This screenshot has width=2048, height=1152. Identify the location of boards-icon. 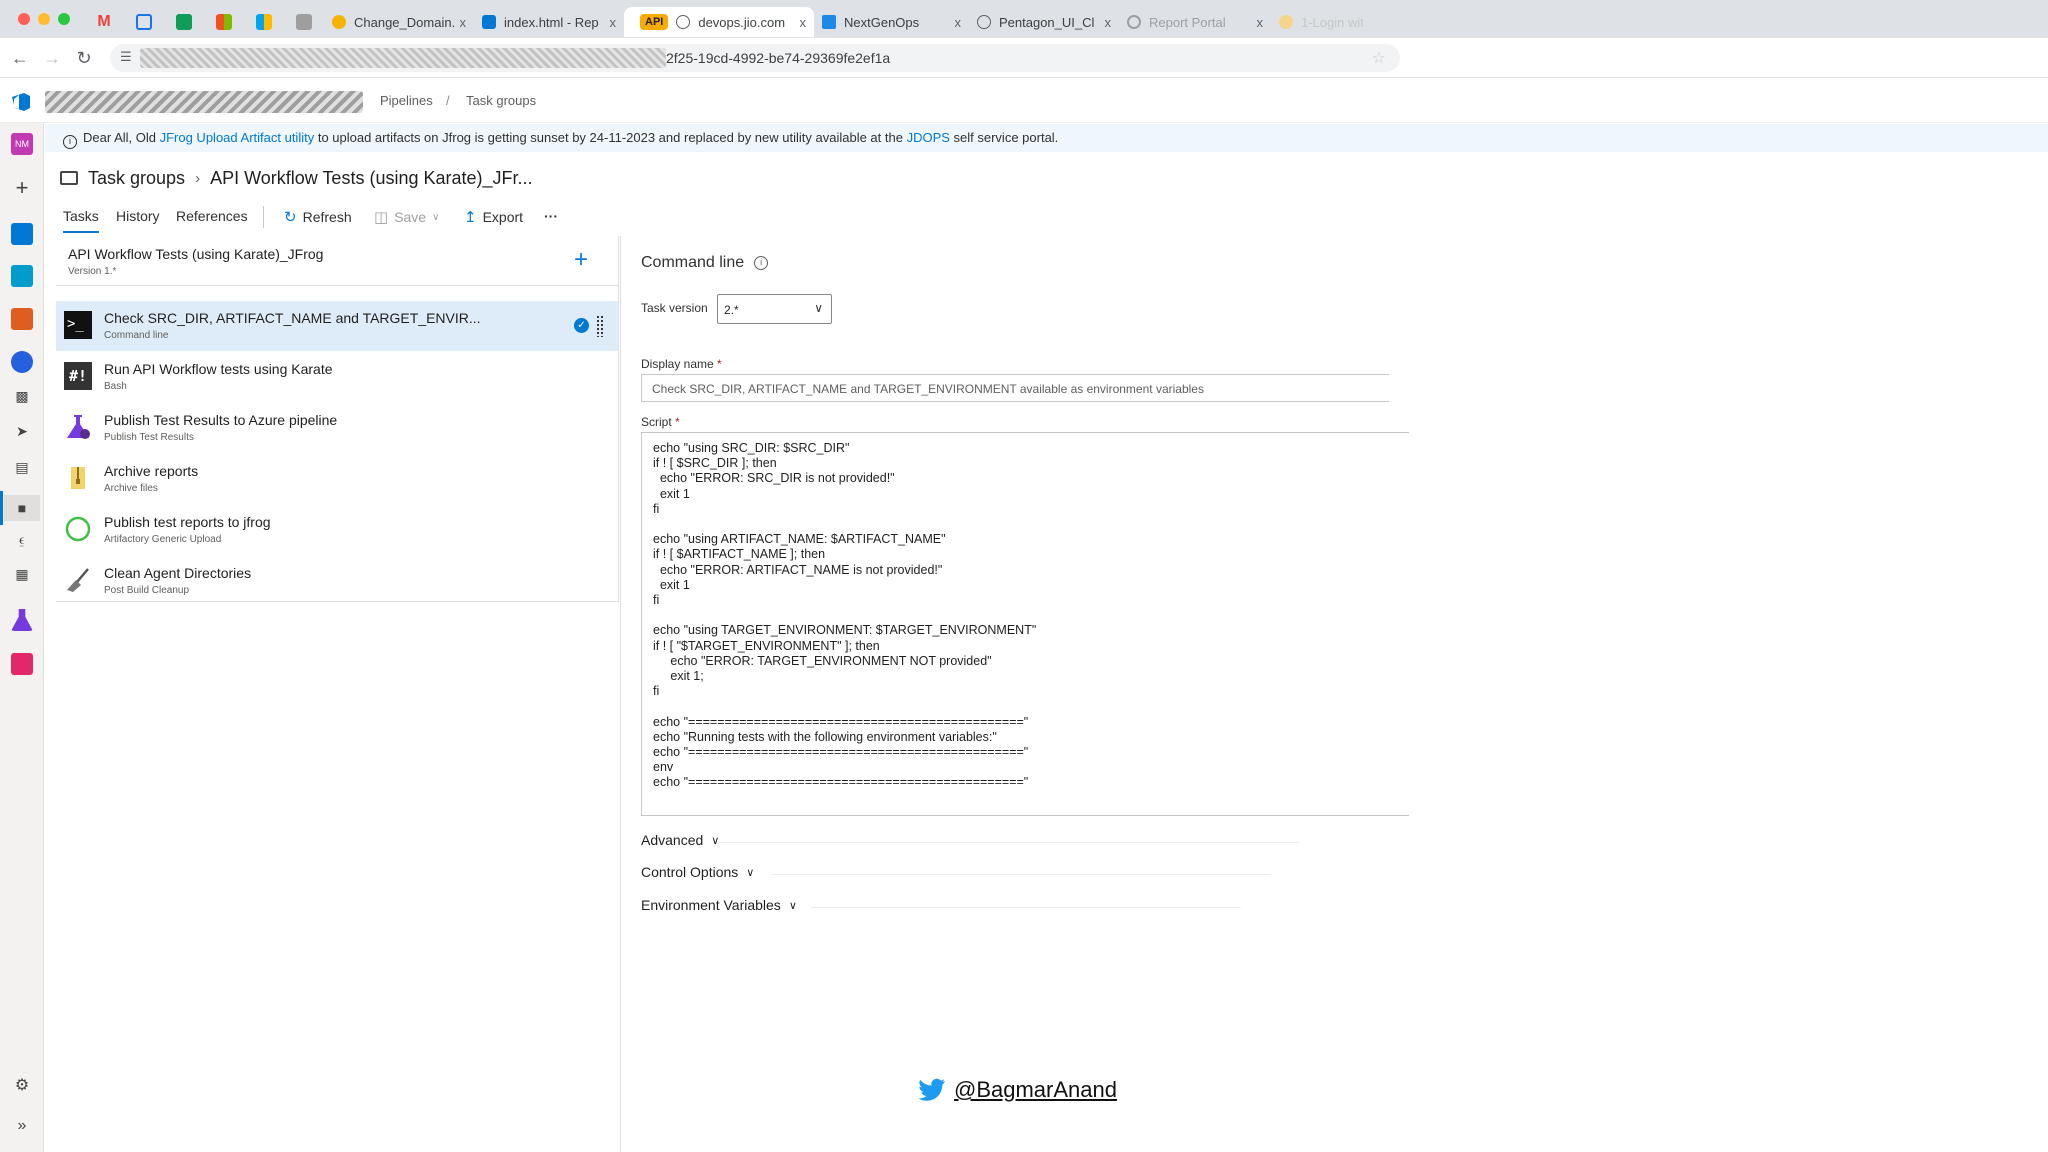
(22, 276).